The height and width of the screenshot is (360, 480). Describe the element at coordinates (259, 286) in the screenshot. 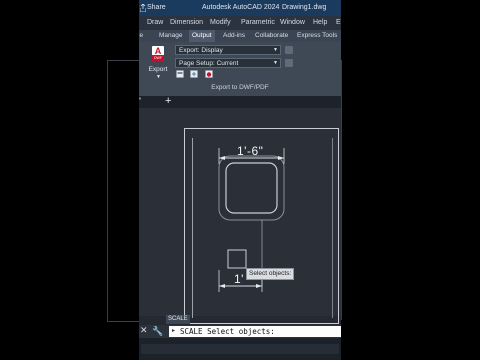

I see `bottom-dimension-arrow-right` at that location.